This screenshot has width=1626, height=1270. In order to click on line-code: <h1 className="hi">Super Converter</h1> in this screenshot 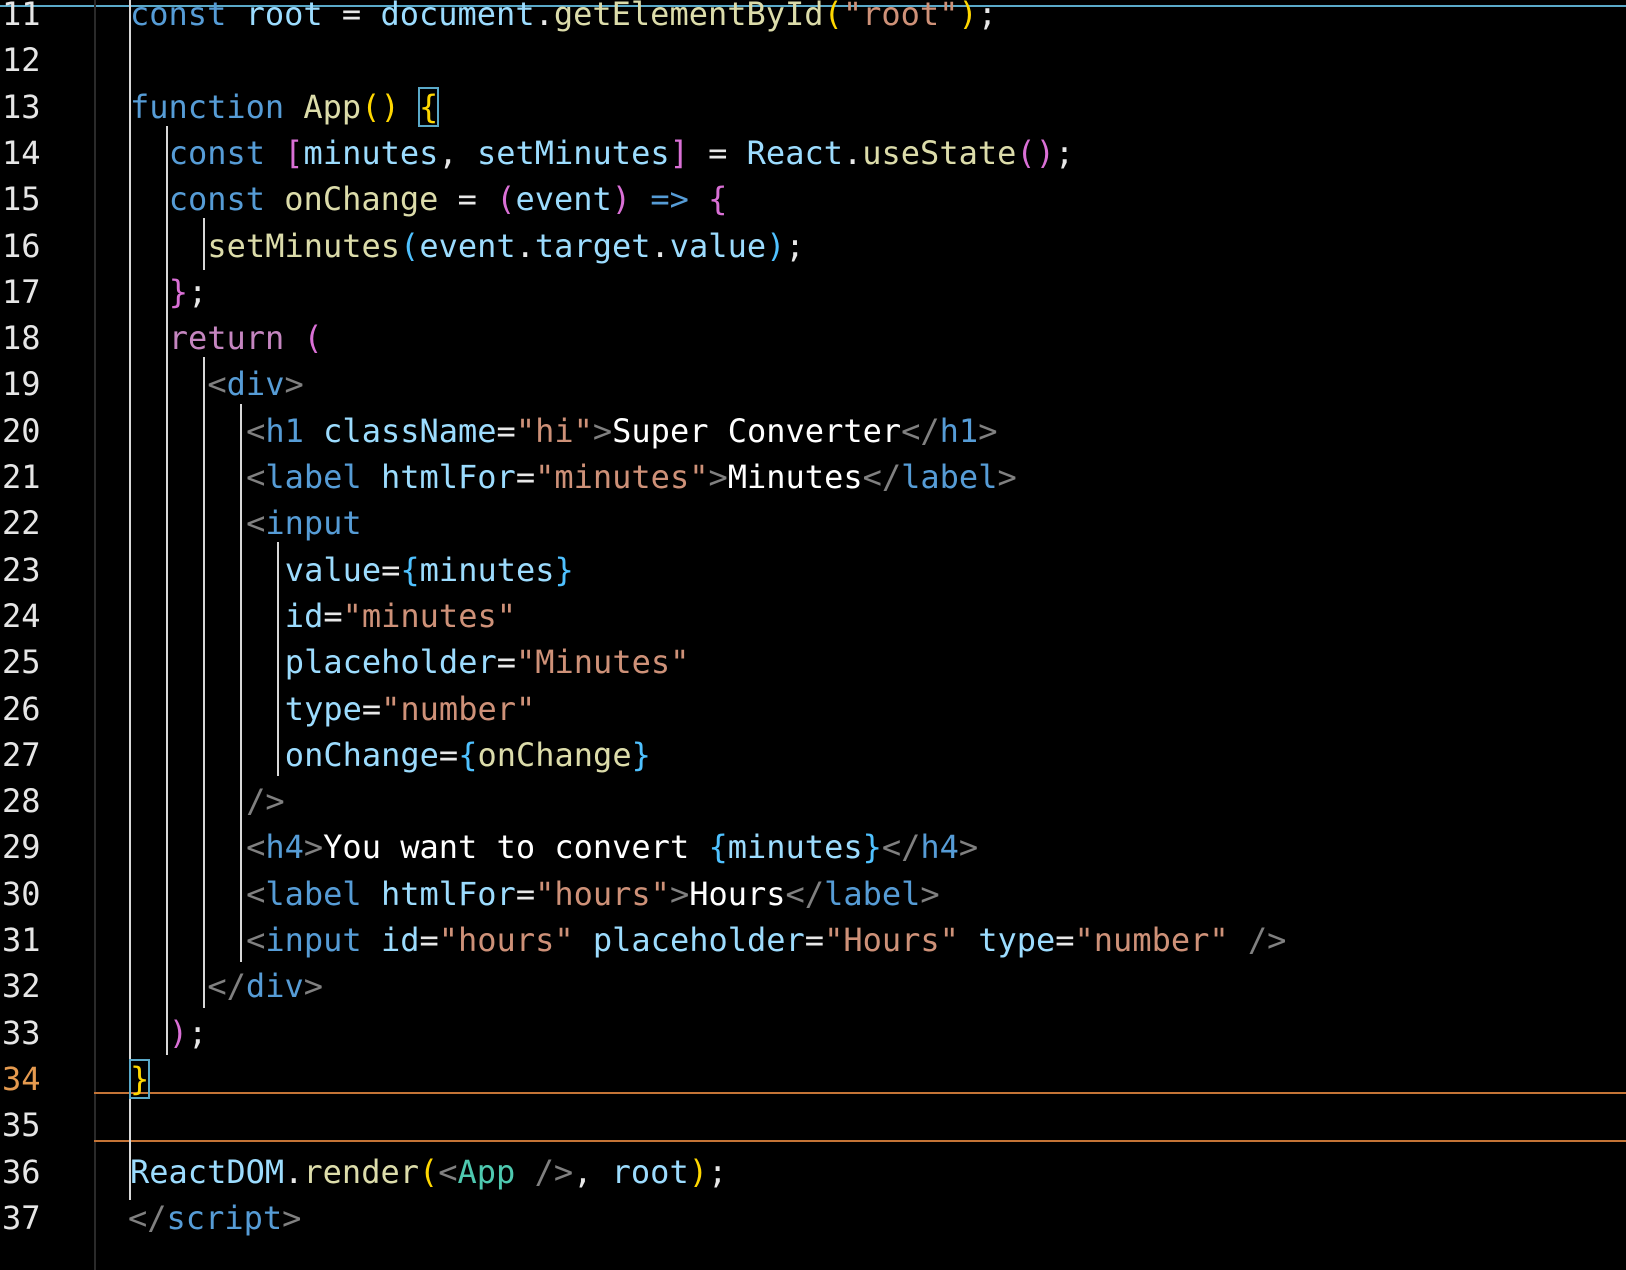, I will do `click(621, 431)`.